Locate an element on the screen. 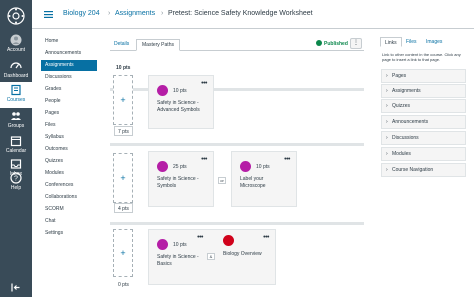  card-title: Safety in Science - Basics is located at coordinates (178, 260).